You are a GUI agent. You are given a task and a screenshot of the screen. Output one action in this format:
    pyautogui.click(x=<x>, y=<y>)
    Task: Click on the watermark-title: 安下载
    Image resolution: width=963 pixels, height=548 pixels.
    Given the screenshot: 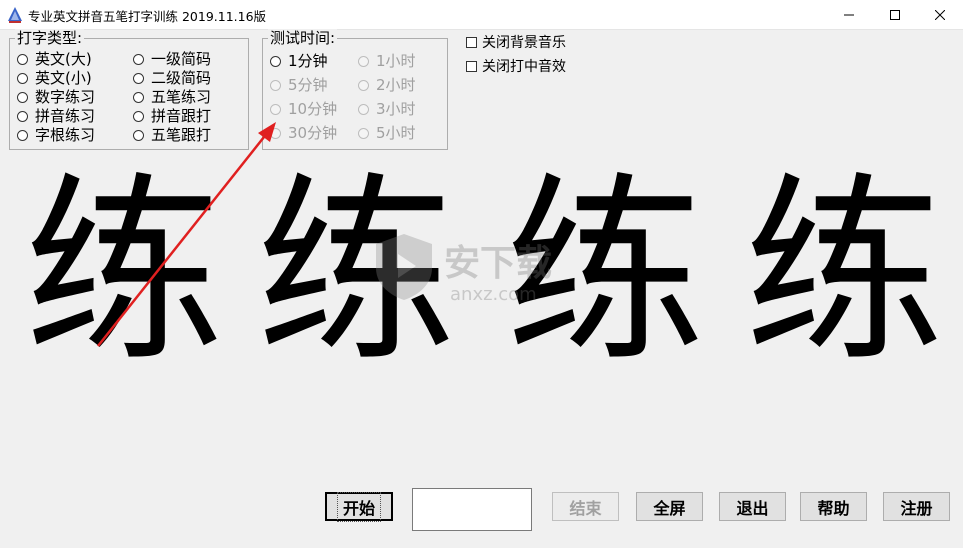 What is the action you would take?
    pyautogui.click(x=498, y=263)
    